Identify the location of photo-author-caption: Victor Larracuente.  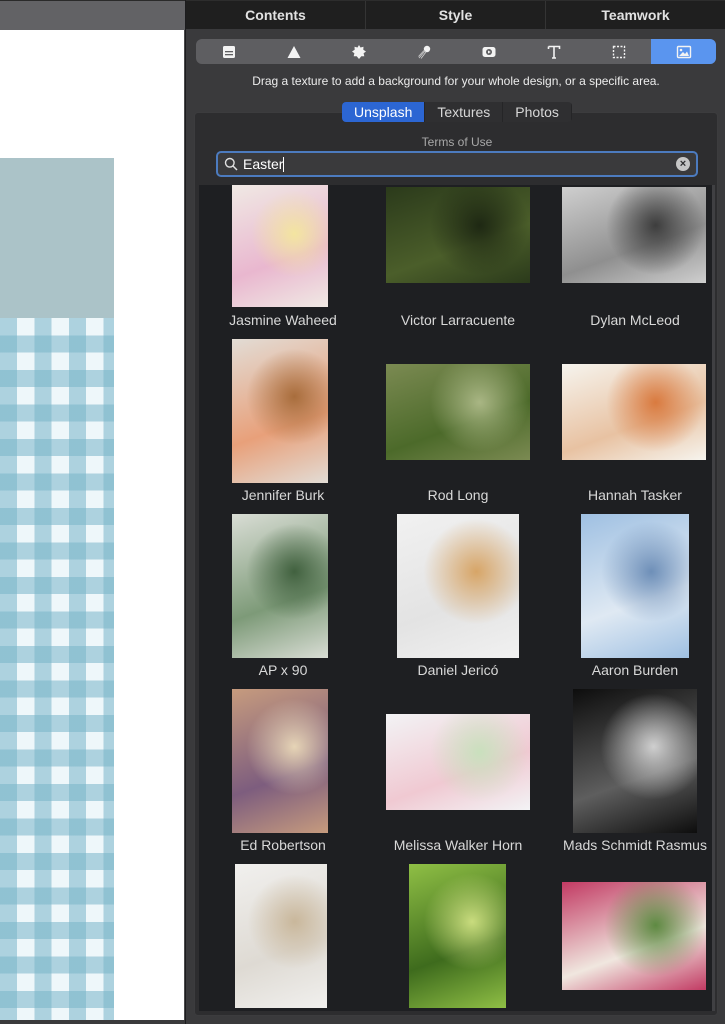
(458, 320).